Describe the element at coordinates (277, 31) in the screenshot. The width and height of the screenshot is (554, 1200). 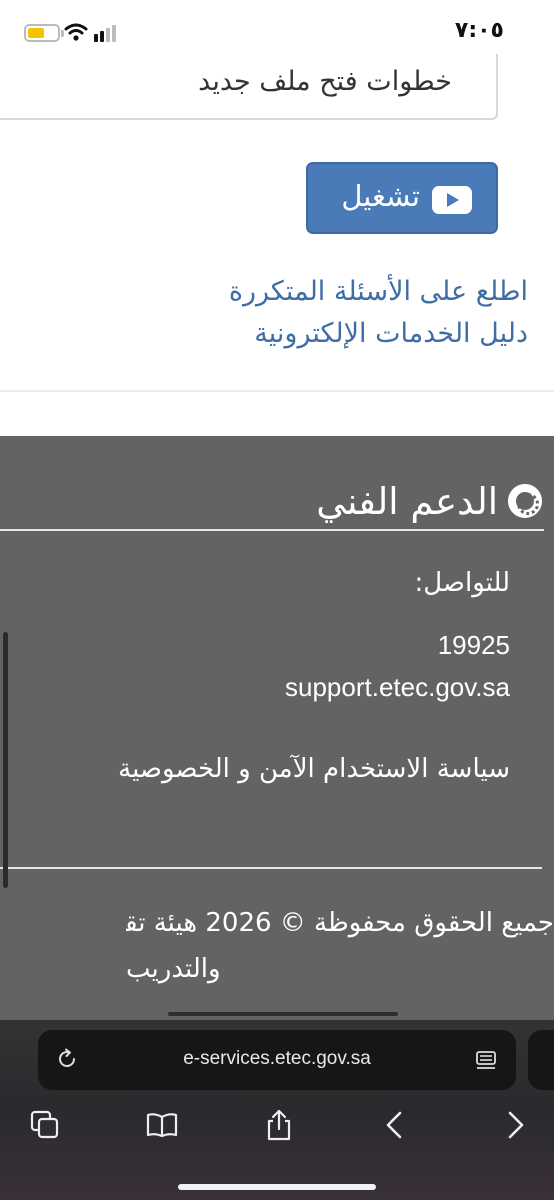
I see `status-bar: ٧:٠٥` at that location.